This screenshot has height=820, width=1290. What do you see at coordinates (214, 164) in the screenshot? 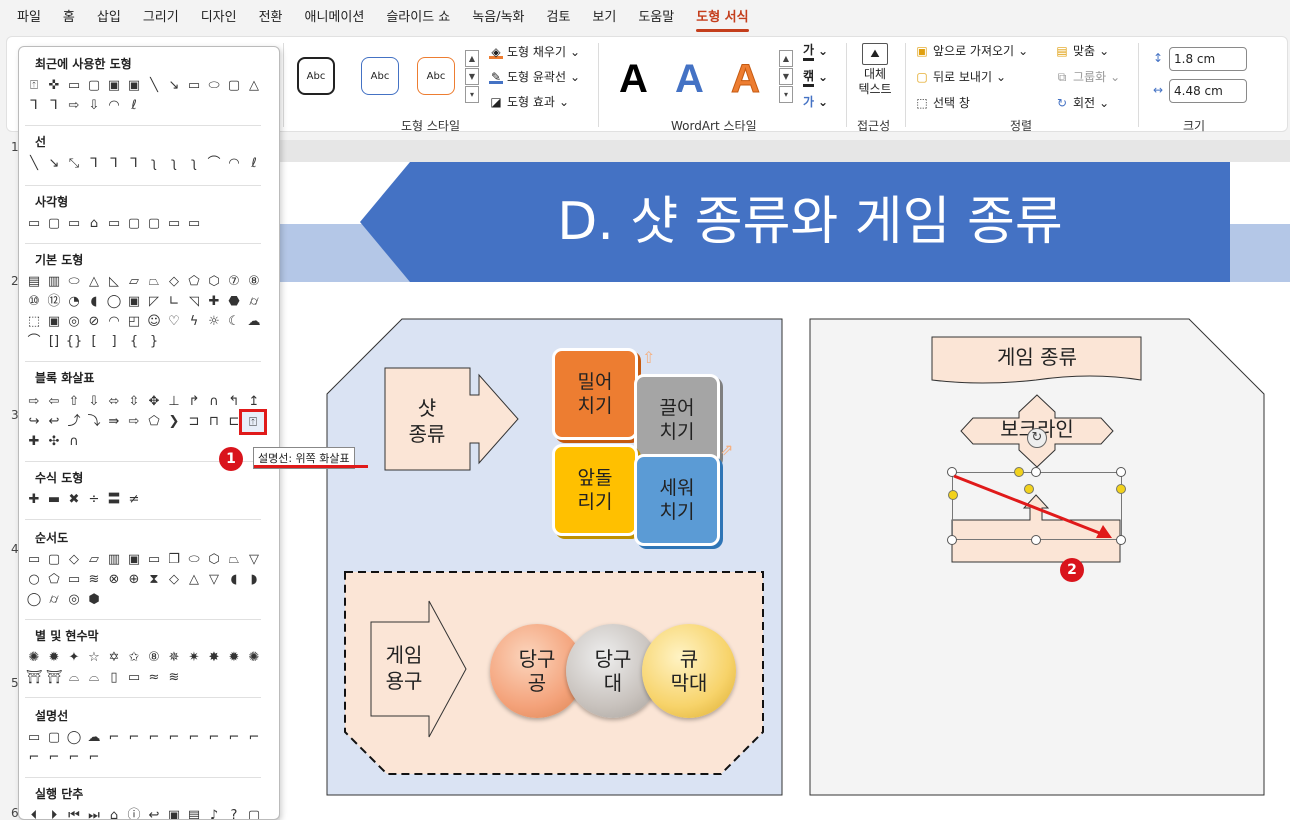
I see `curve-icon: ⌒` at bounding box center [214, 164].